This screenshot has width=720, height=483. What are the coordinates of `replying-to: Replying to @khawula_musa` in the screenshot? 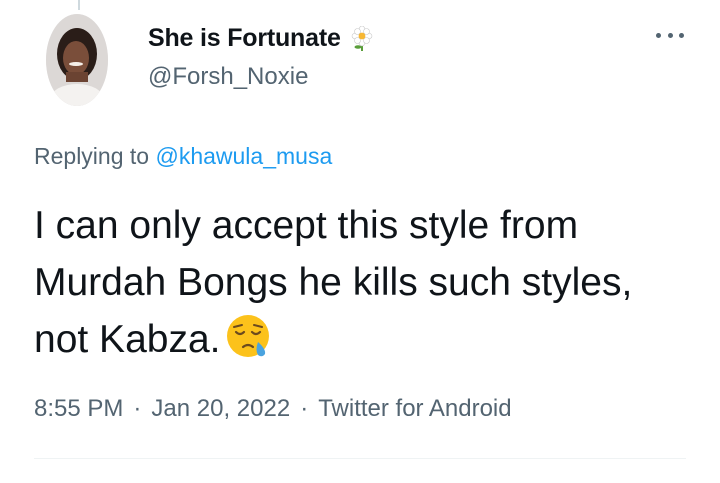 It's located at (183, 156).